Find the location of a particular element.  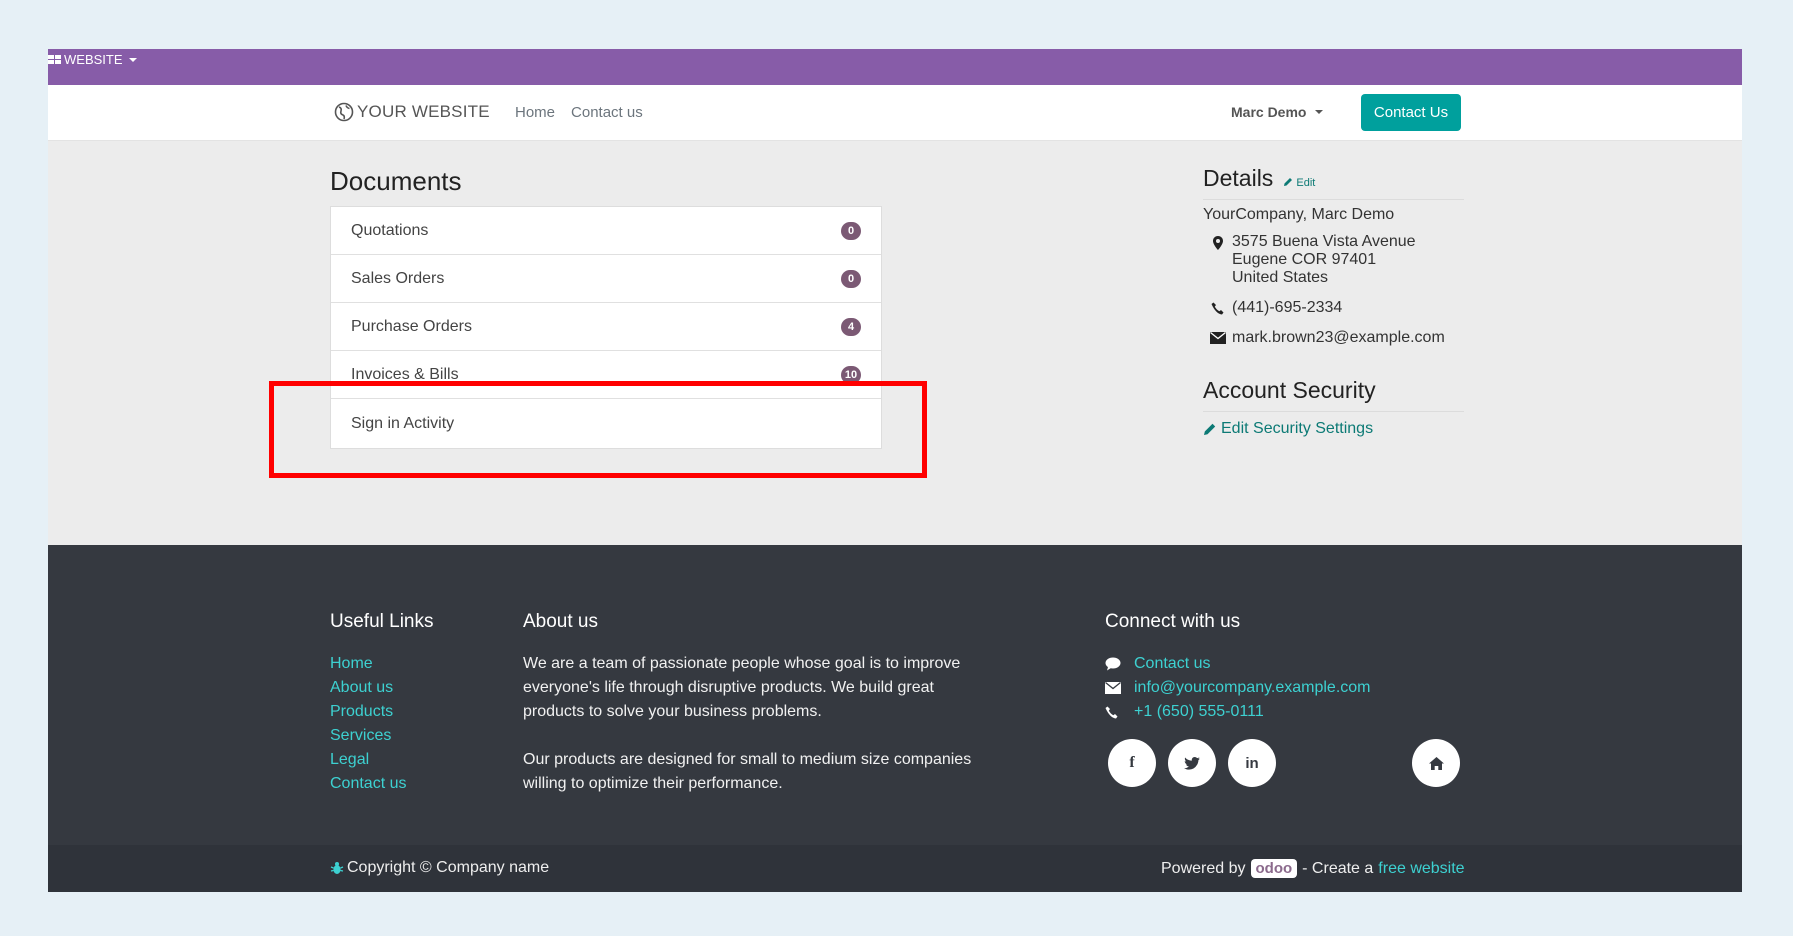

address-line-3: United States is located at coordinates (1280, 277).